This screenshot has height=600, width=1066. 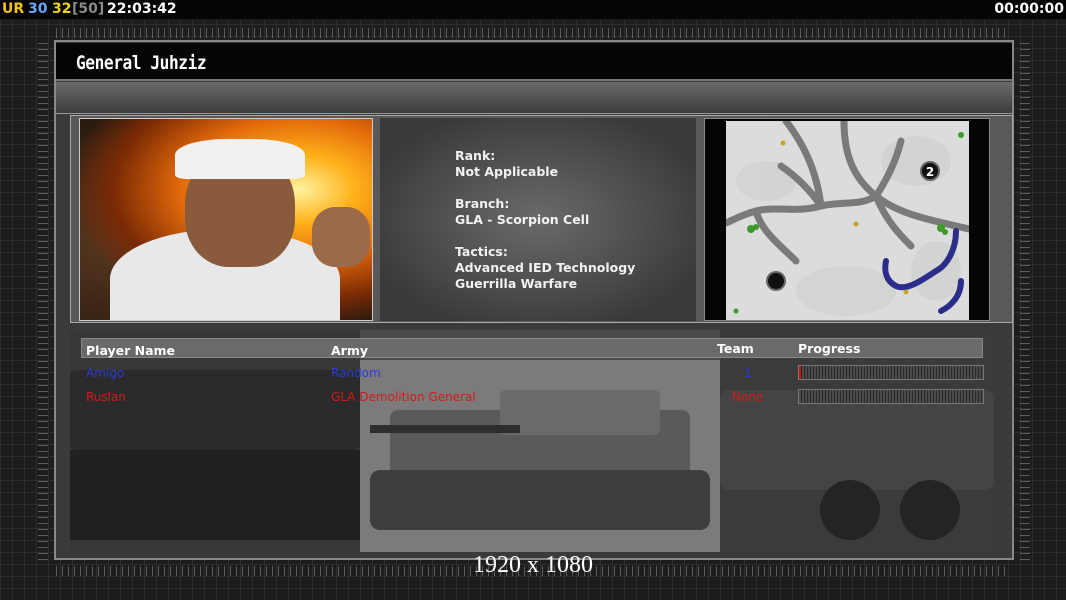 What do you see at coordinates (522, 219) in the screenshot?
I see `branch-value: GLA - Scorpion Cell` at bounding box center [522, 219].